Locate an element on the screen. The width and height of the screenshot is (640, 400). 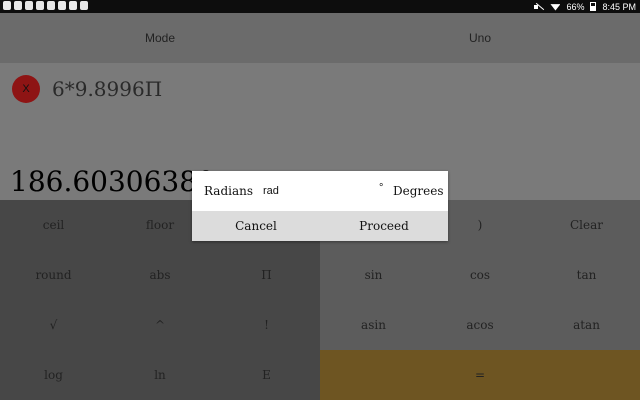
status-right: 66% 8:45 PM is located at coordinates (585, 6).